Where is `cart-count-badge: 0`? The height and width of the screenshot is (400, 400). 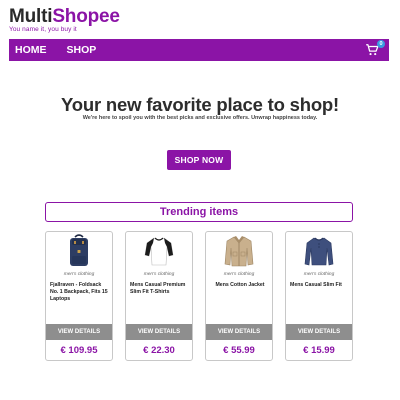
cart-count-badge: 0 is located at coordinates (381, 44).